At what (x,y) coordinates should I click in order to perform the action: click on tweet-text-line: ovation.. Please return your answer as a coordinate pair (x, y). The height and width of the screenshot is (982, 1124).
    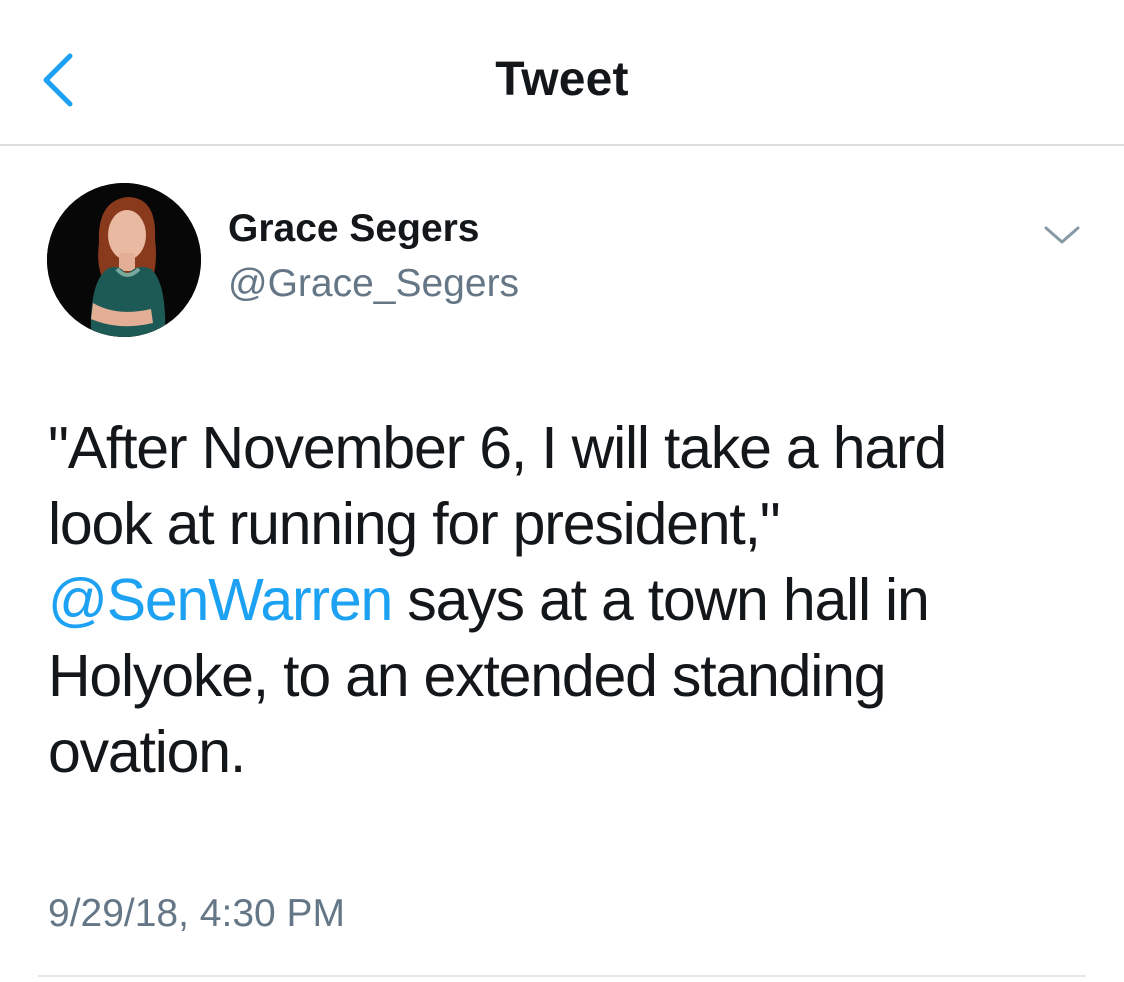
    Looking at the image, I should click on (147, 752).